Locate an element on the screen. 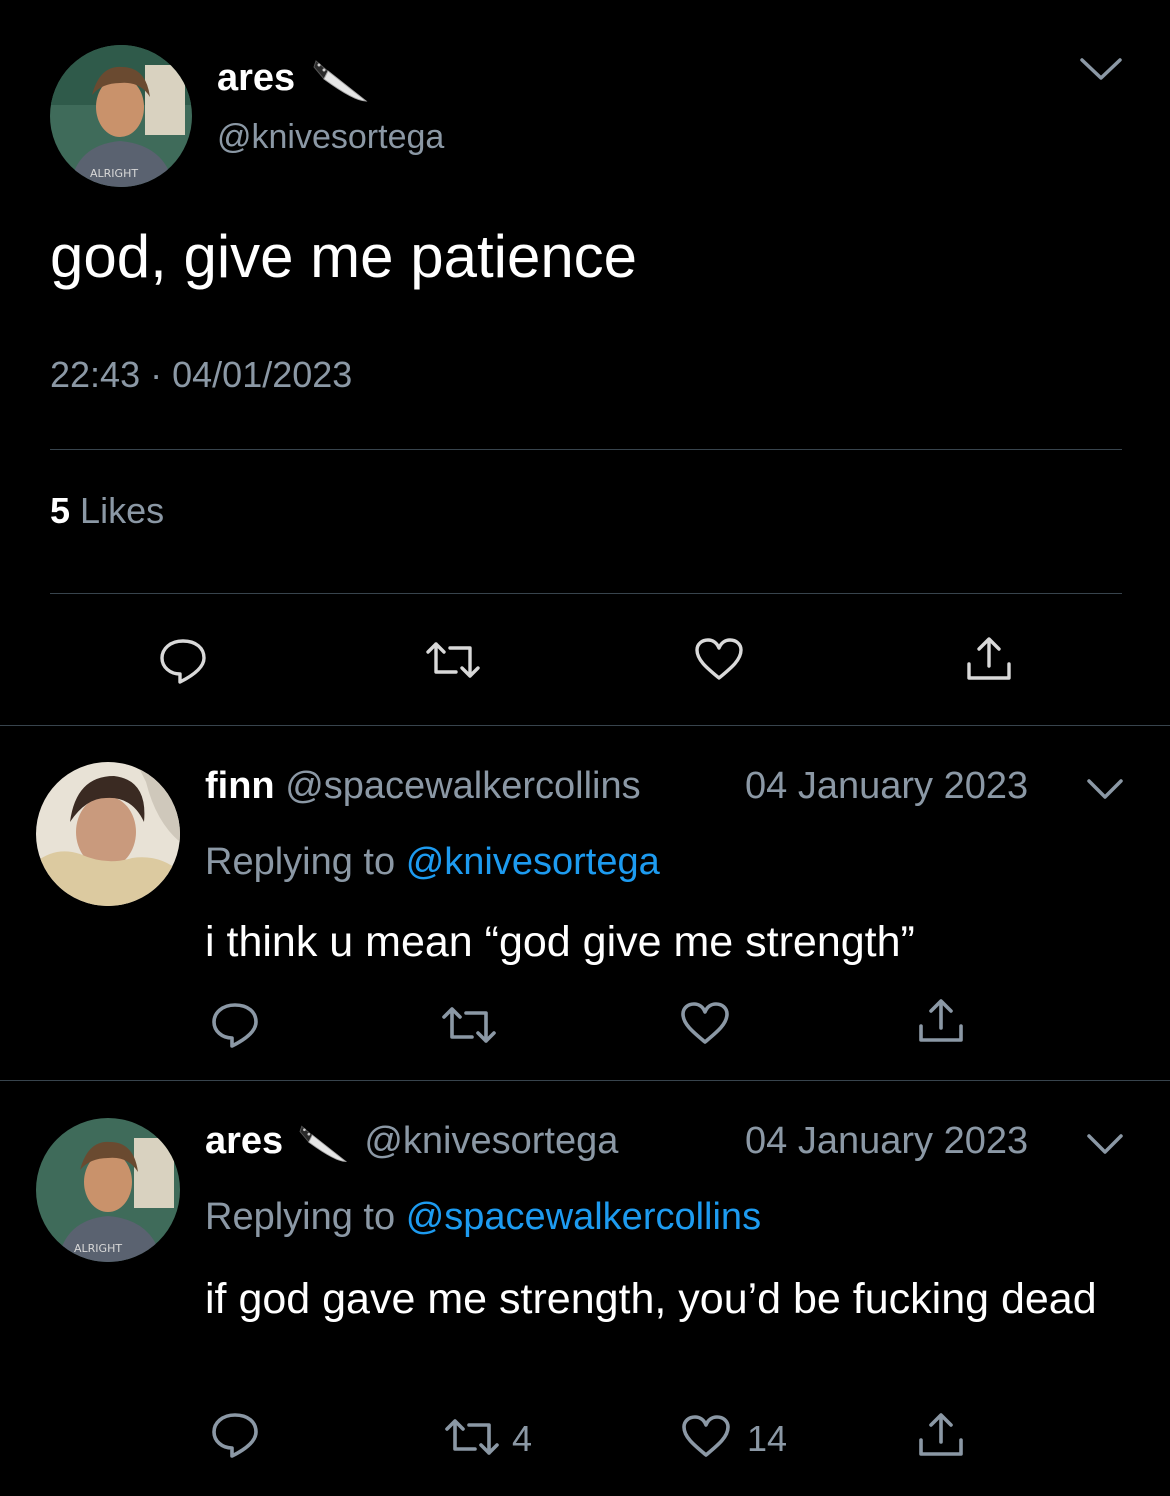 Image resolution: width=1170 pixels, height=1496 pixels. like-count: 14 is located at coordinates (767, 1438).